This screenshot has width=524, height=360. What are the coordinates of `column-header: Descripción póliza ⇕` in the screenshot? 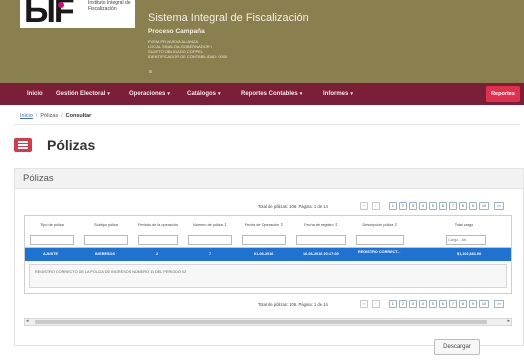 It's located at (380, 225).